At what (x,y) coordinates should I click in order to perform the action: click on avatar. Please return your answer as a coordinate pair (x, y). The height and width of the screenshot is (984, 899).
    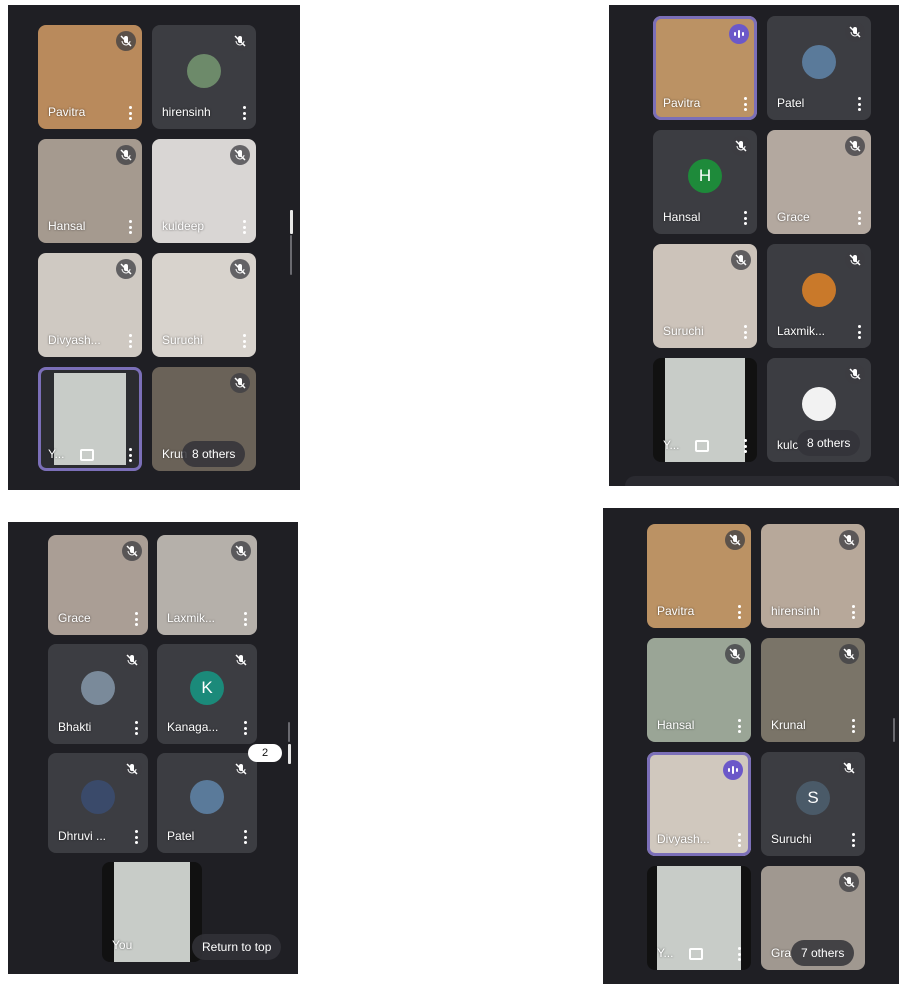
    Looking at the image, I should click on (98, 688).